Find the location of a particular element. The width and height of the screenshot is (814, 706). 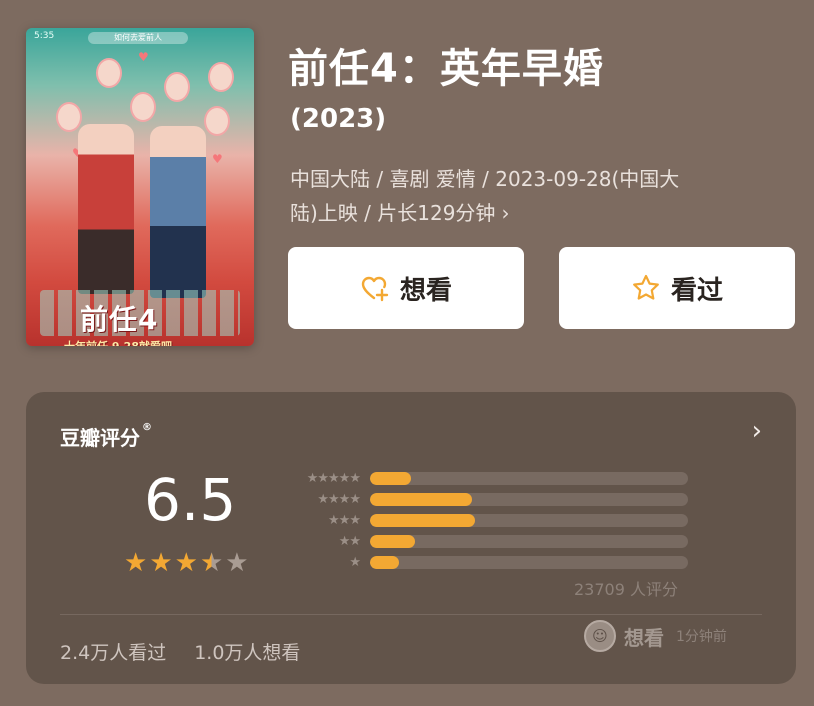

movie-poster: 5:35 如何去爱前人 ♥ ♥ ♥ 前任4 十年前任 9.28就爱吧 is located at coordinates (140, 187).